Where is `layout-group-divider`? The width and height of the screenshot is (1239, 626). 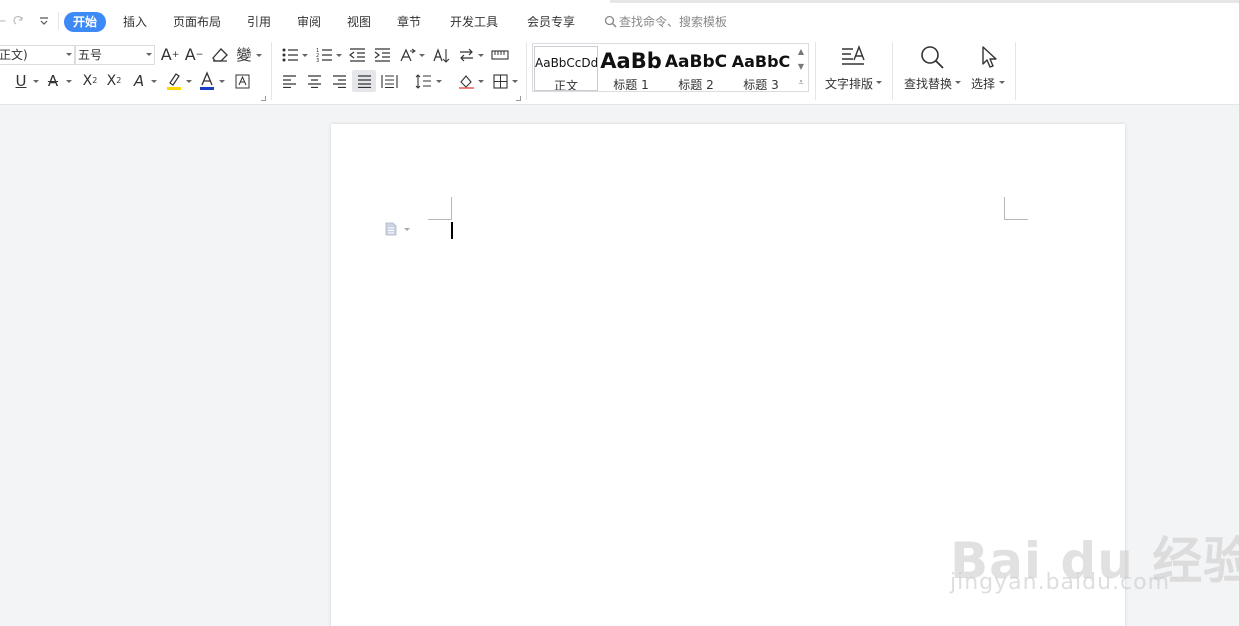
layout-group-divider is located at coordinates (892, 71).